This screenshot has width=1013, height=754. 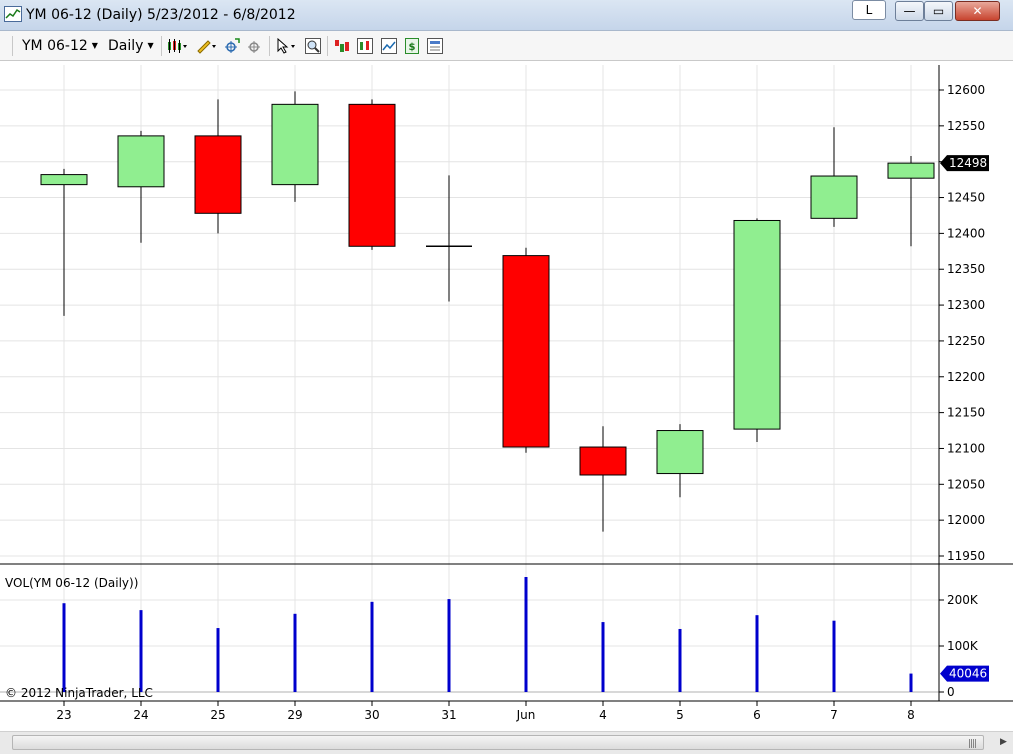 I want to click on chart-properties-icon, so click(x=389, y=46).